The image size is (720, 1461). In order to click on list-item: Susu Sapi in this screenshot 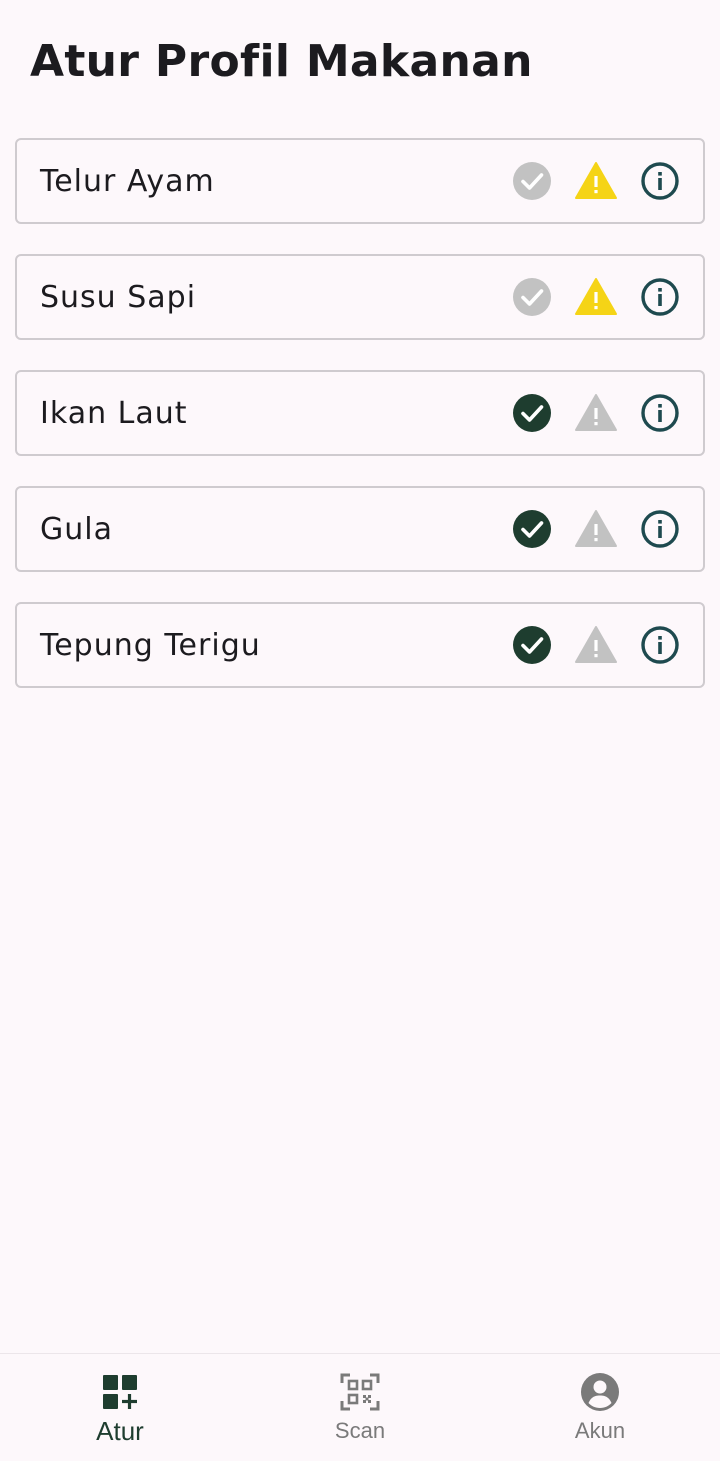, I will do `click(360, 297)`.